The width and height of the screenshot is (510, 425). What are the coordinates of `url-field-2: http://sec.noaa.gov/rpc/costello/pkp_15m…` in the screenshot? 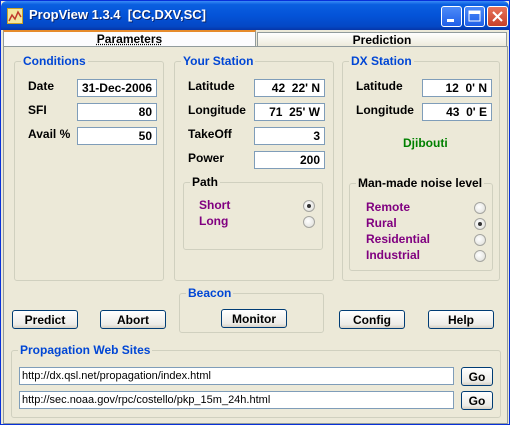 It's located at (236, 400).